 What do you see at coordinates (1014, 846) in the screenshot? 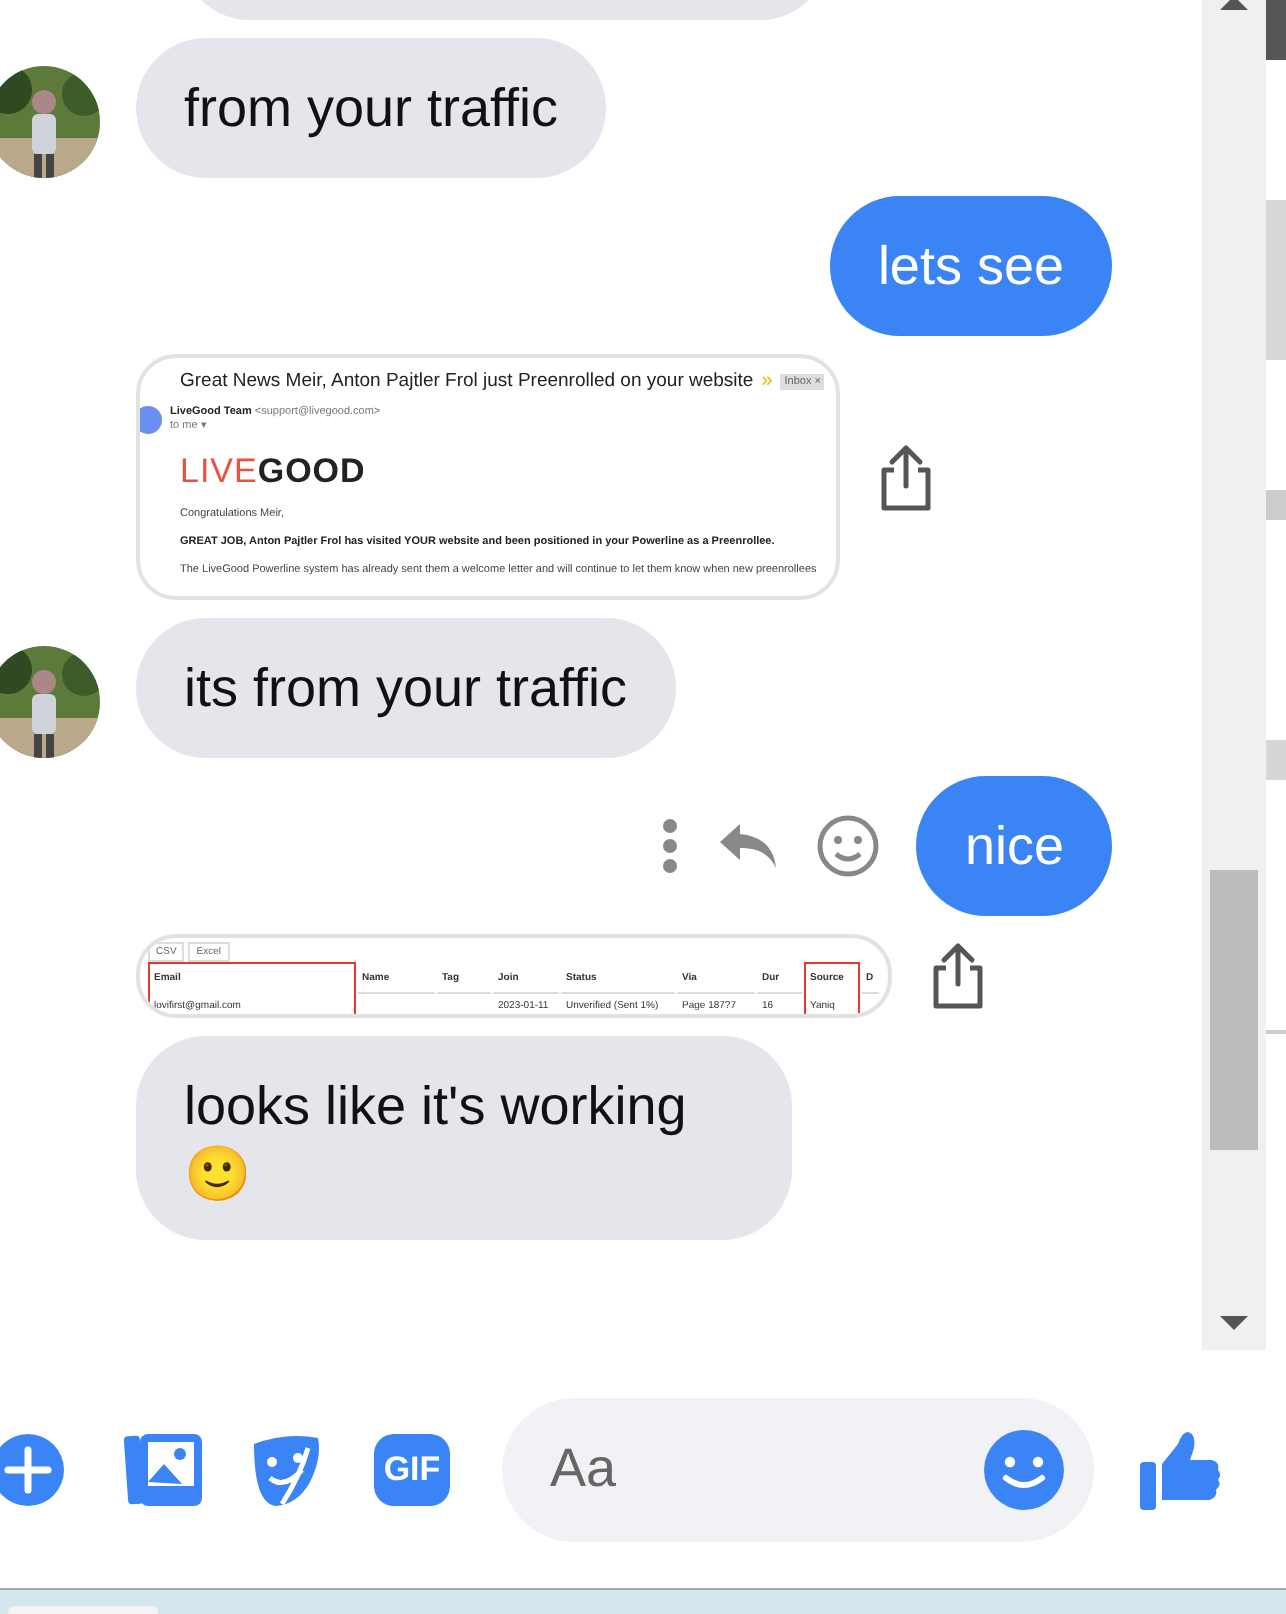
I see `message-bubble: nice` at bounding box center [1014, 846].